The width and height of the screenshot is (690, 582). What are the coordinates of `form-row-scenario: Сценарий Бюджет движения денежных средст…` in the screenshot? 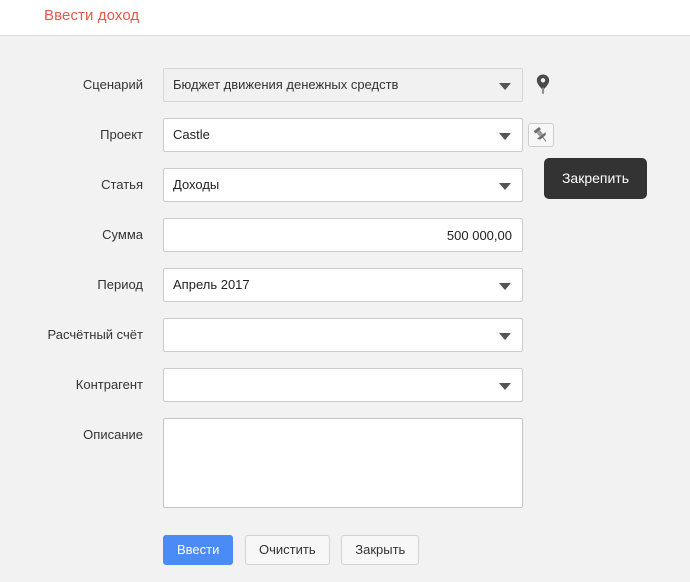 It's located at (345, 85).